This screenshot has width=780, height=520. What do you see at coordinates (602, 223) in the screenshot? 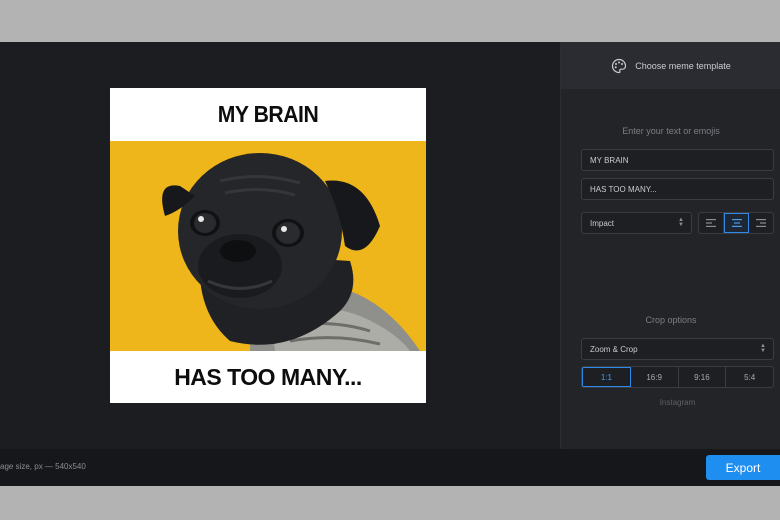
I see `font-select-value: Impact` at bounding box center [602, 223].